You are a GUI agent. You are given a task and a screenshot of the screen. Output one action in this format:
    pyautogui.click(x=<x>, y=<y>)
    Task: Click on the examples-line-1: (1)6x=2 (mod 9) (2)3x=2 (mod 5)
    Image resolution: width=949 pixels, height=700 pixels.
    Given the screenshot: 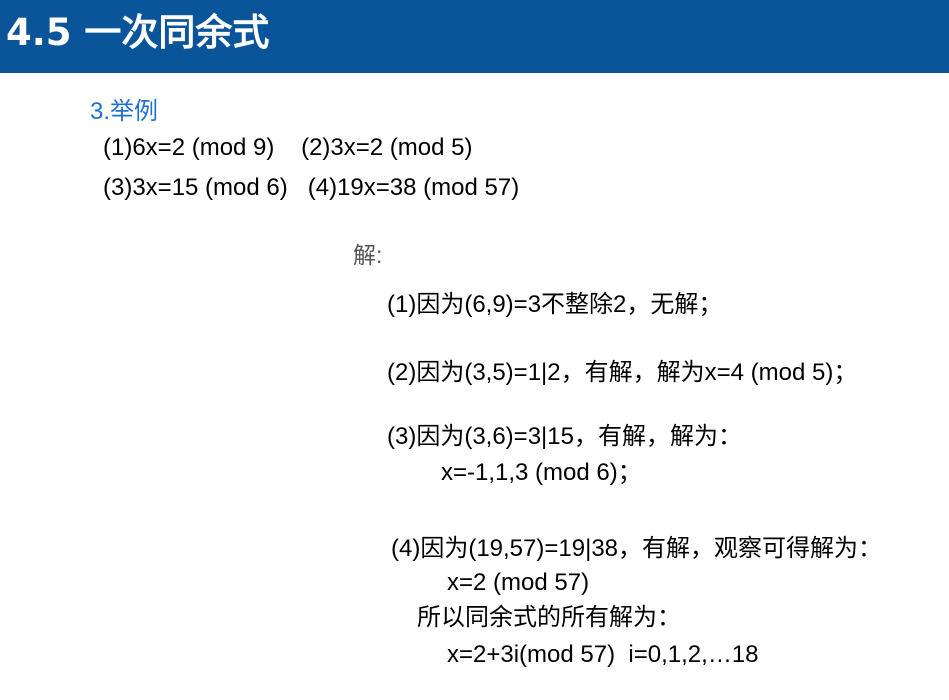 What is the action you would take?
    pyautogui.click(x=288, y=147)
    